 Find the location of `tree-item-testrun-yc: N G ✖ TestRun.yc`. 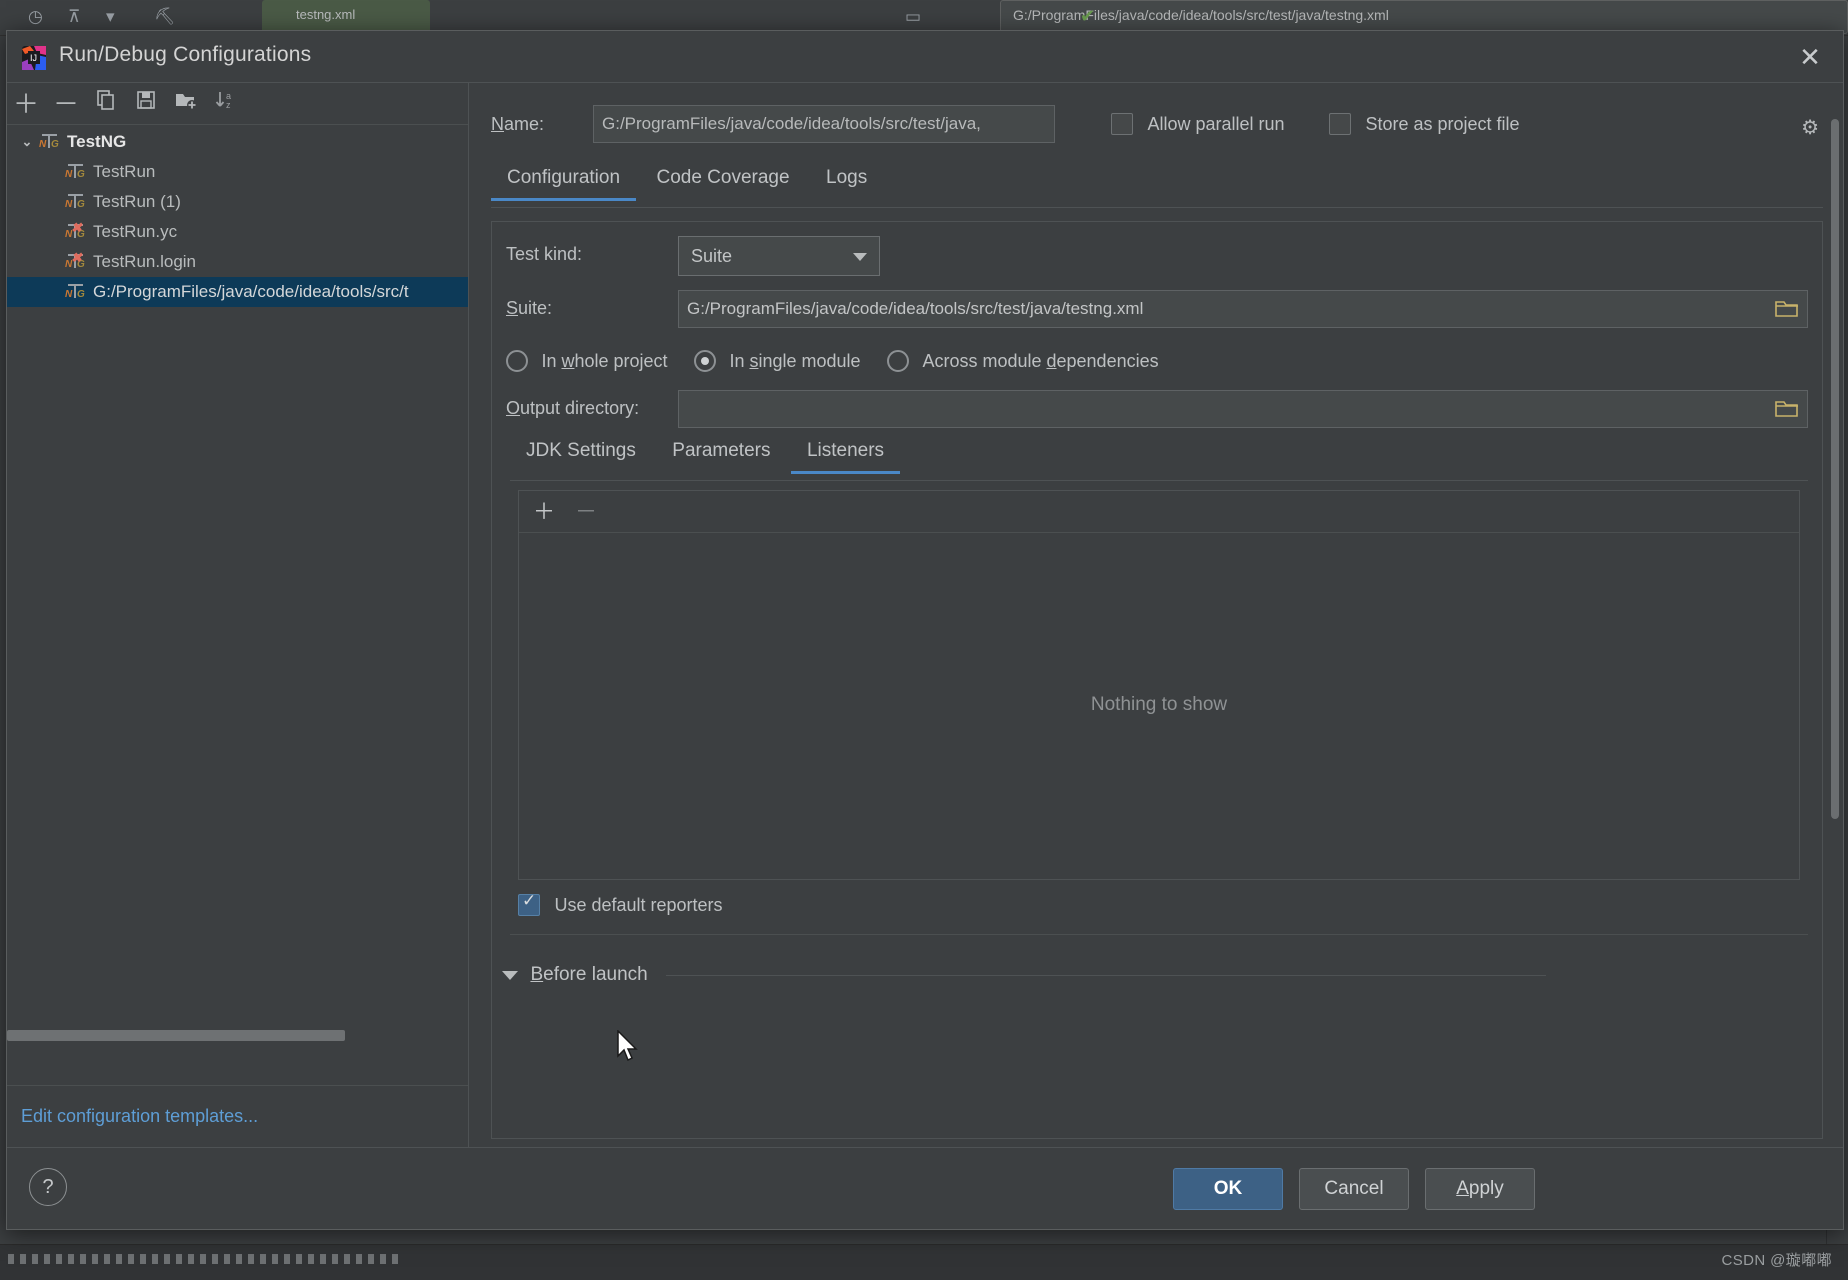

tree-item-testrun-yc: N G ✖ TestRun.yc is located at coordinates (237, 232).